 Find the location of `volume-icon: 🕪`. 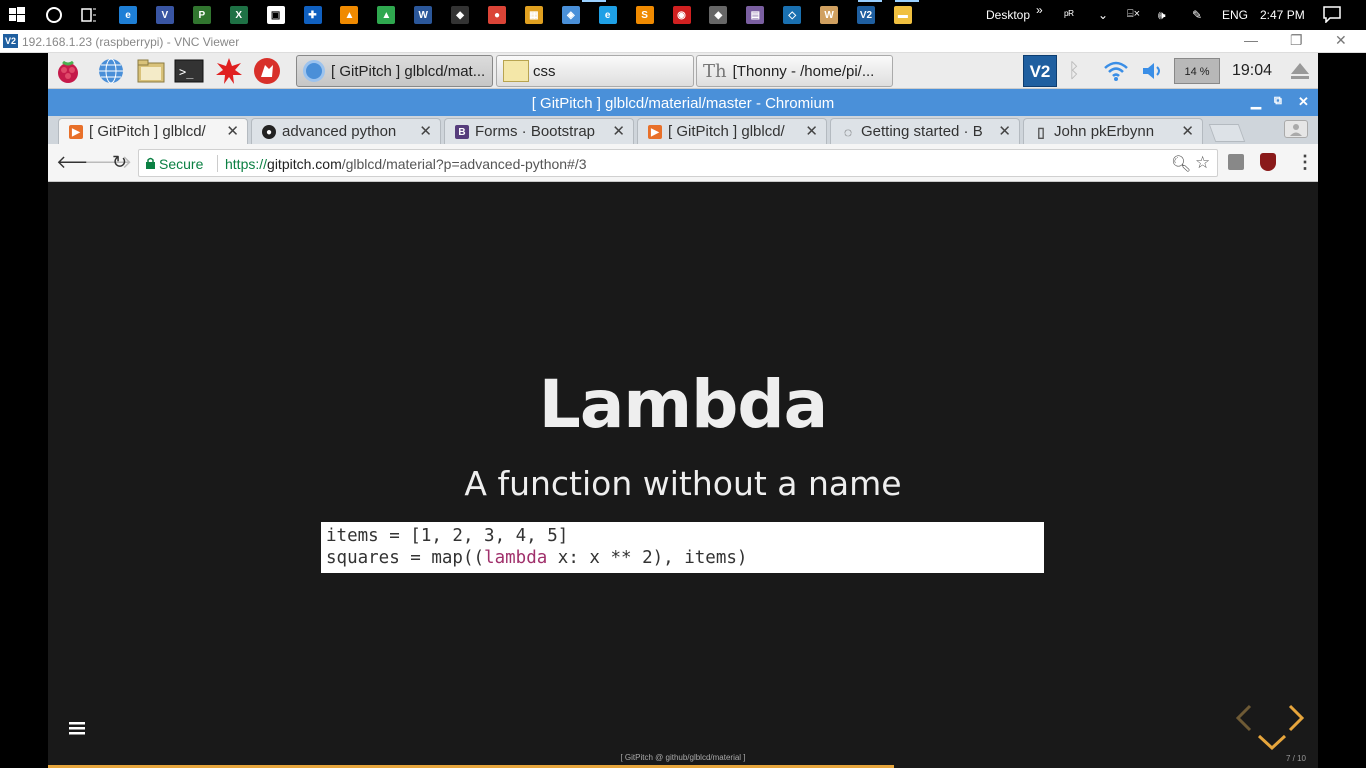

volume-icon: 🕪 is located at coordinates (1162, 15).